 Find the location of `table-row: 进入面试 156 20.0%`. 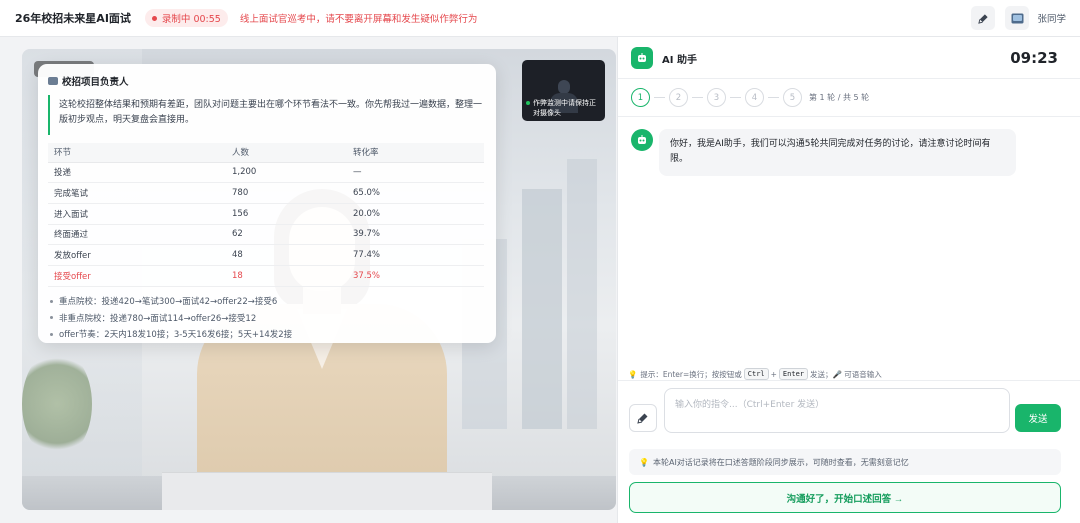

table-row: 进入面试 156 20.0% is located at coordinates (266, 214).